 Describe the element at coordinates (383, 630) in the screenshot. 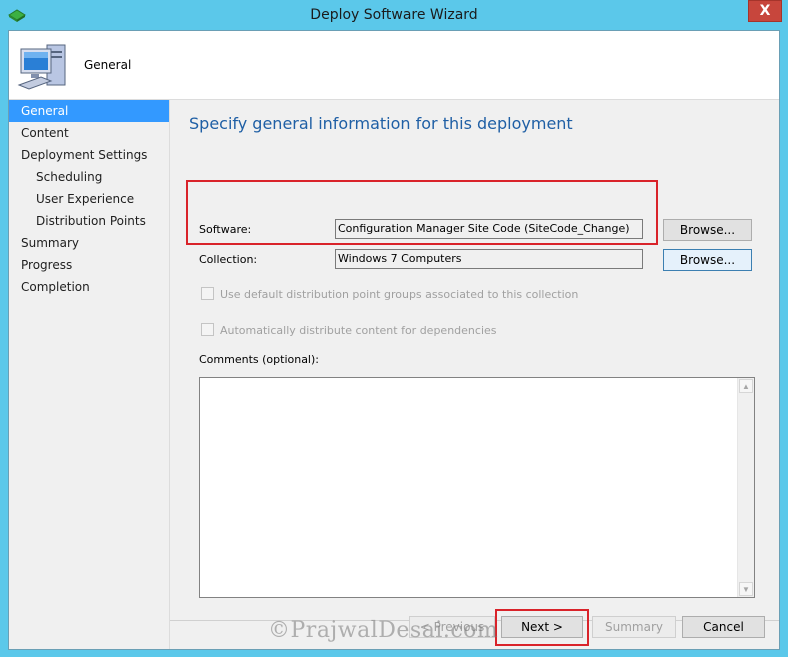

I see `watermark-text: ©PrajwalDesai.com` at that location.